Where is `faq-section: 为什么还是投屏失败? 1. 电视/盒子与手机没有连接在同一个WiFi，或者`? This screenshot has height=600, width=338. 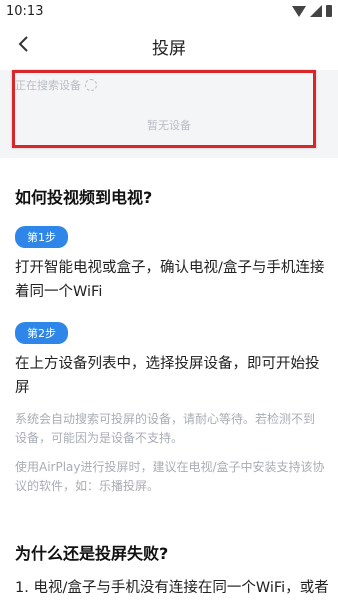 faq-section: 为什么还是投屏失败? 1. 电视/盒子与手机没有连接在同一个WiFi，或者 is located at coordinates (174, 568).